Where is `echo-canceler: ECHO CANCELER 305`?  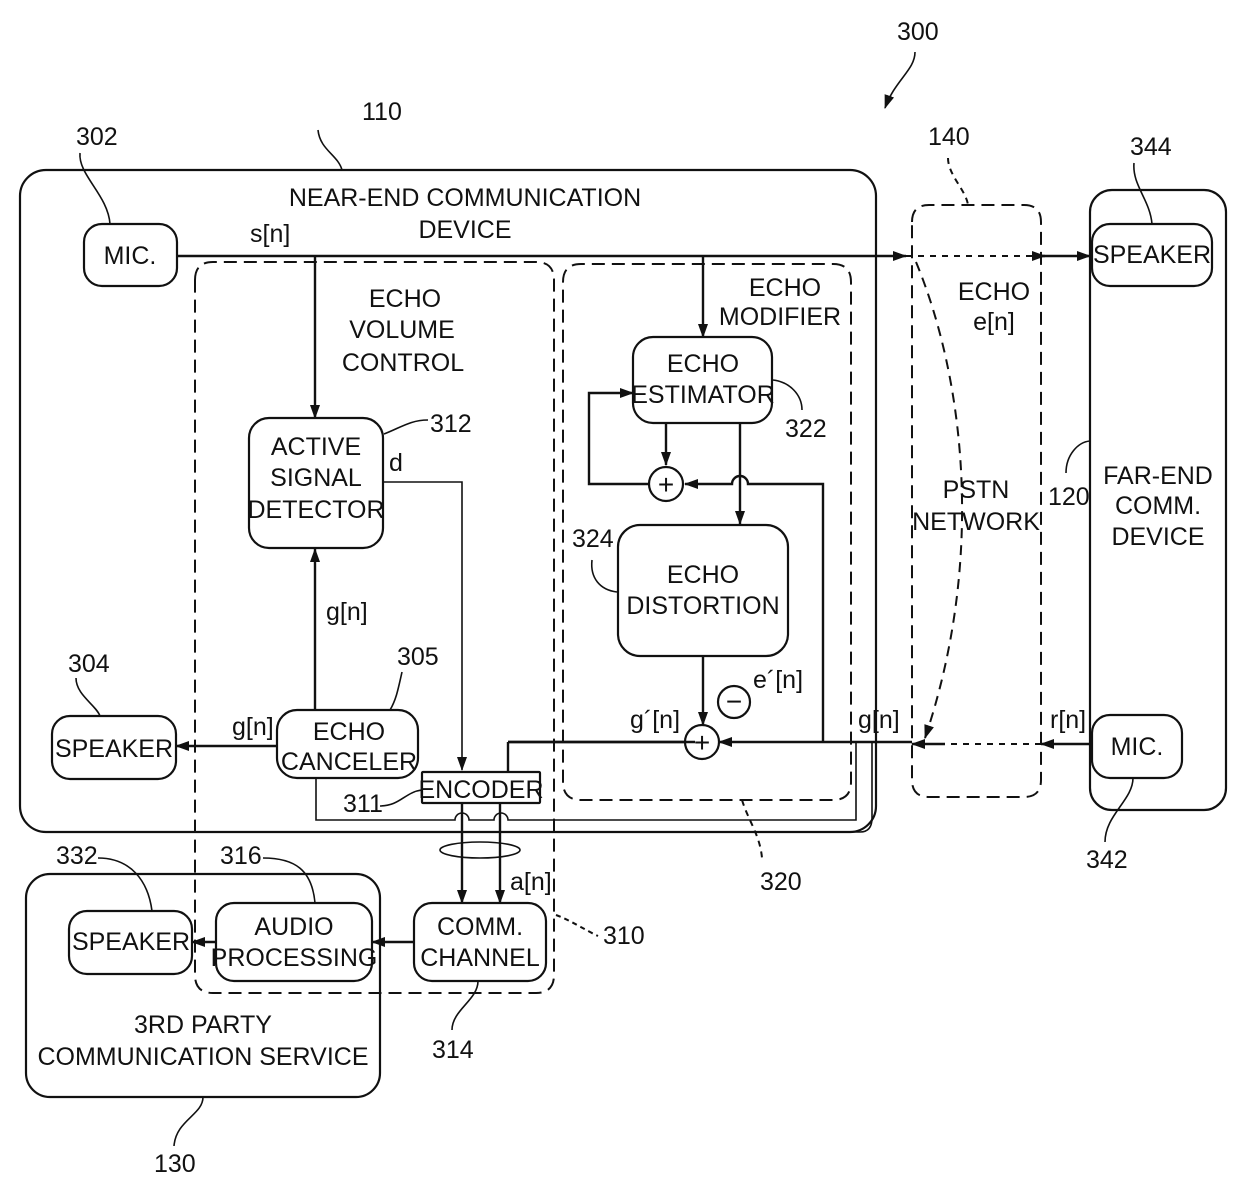
echo-canceler: ECHO CANCELER 305 is located at coordinates (357, 711).